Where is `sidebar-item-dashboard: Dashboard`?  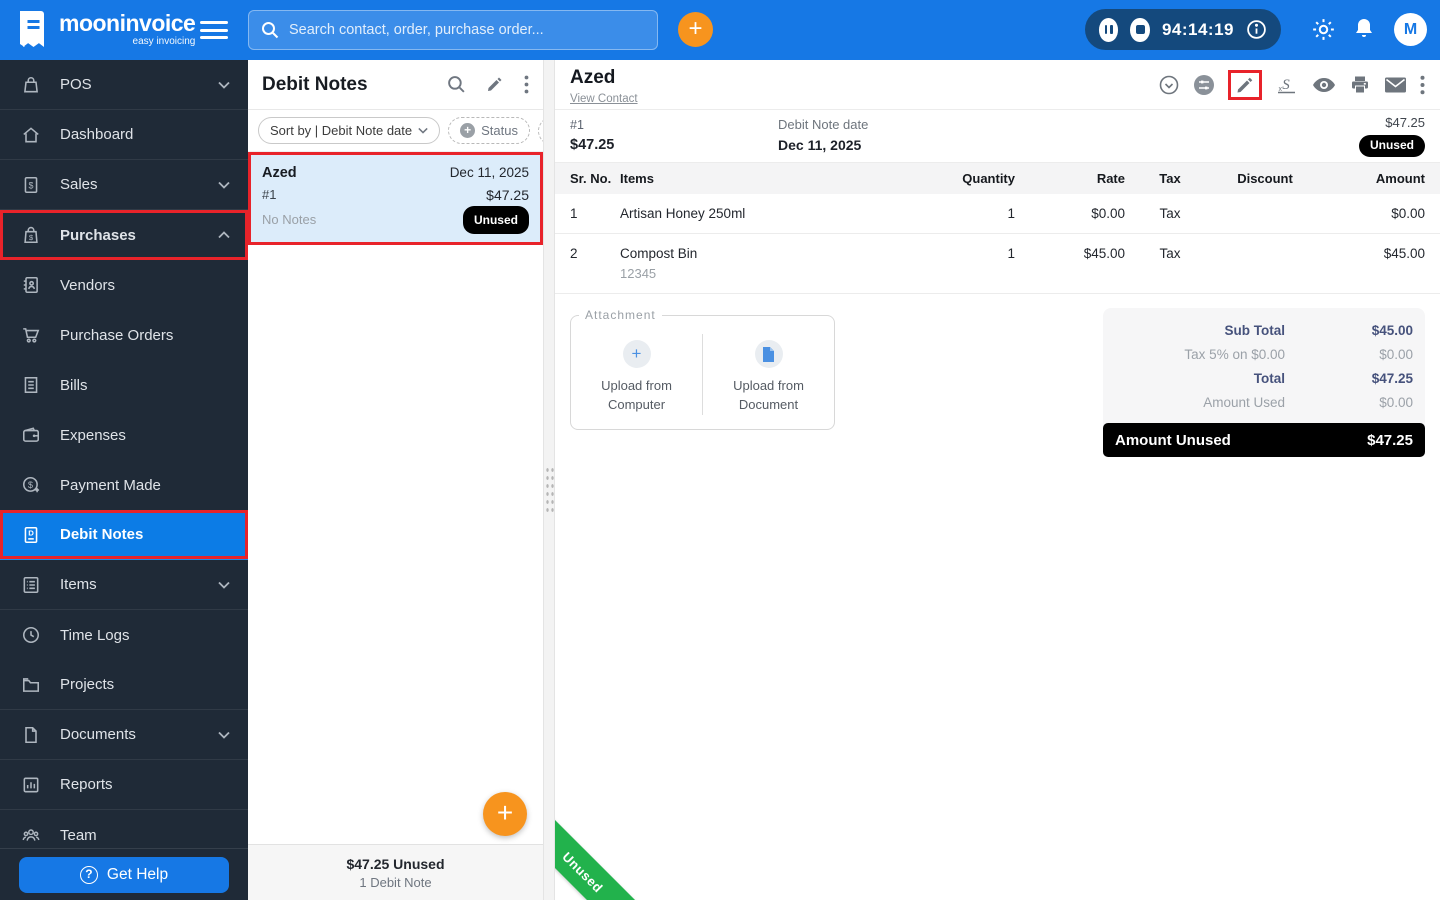
sidebar-item-dashboard: Dashboard is located at coordinates (124, 135).